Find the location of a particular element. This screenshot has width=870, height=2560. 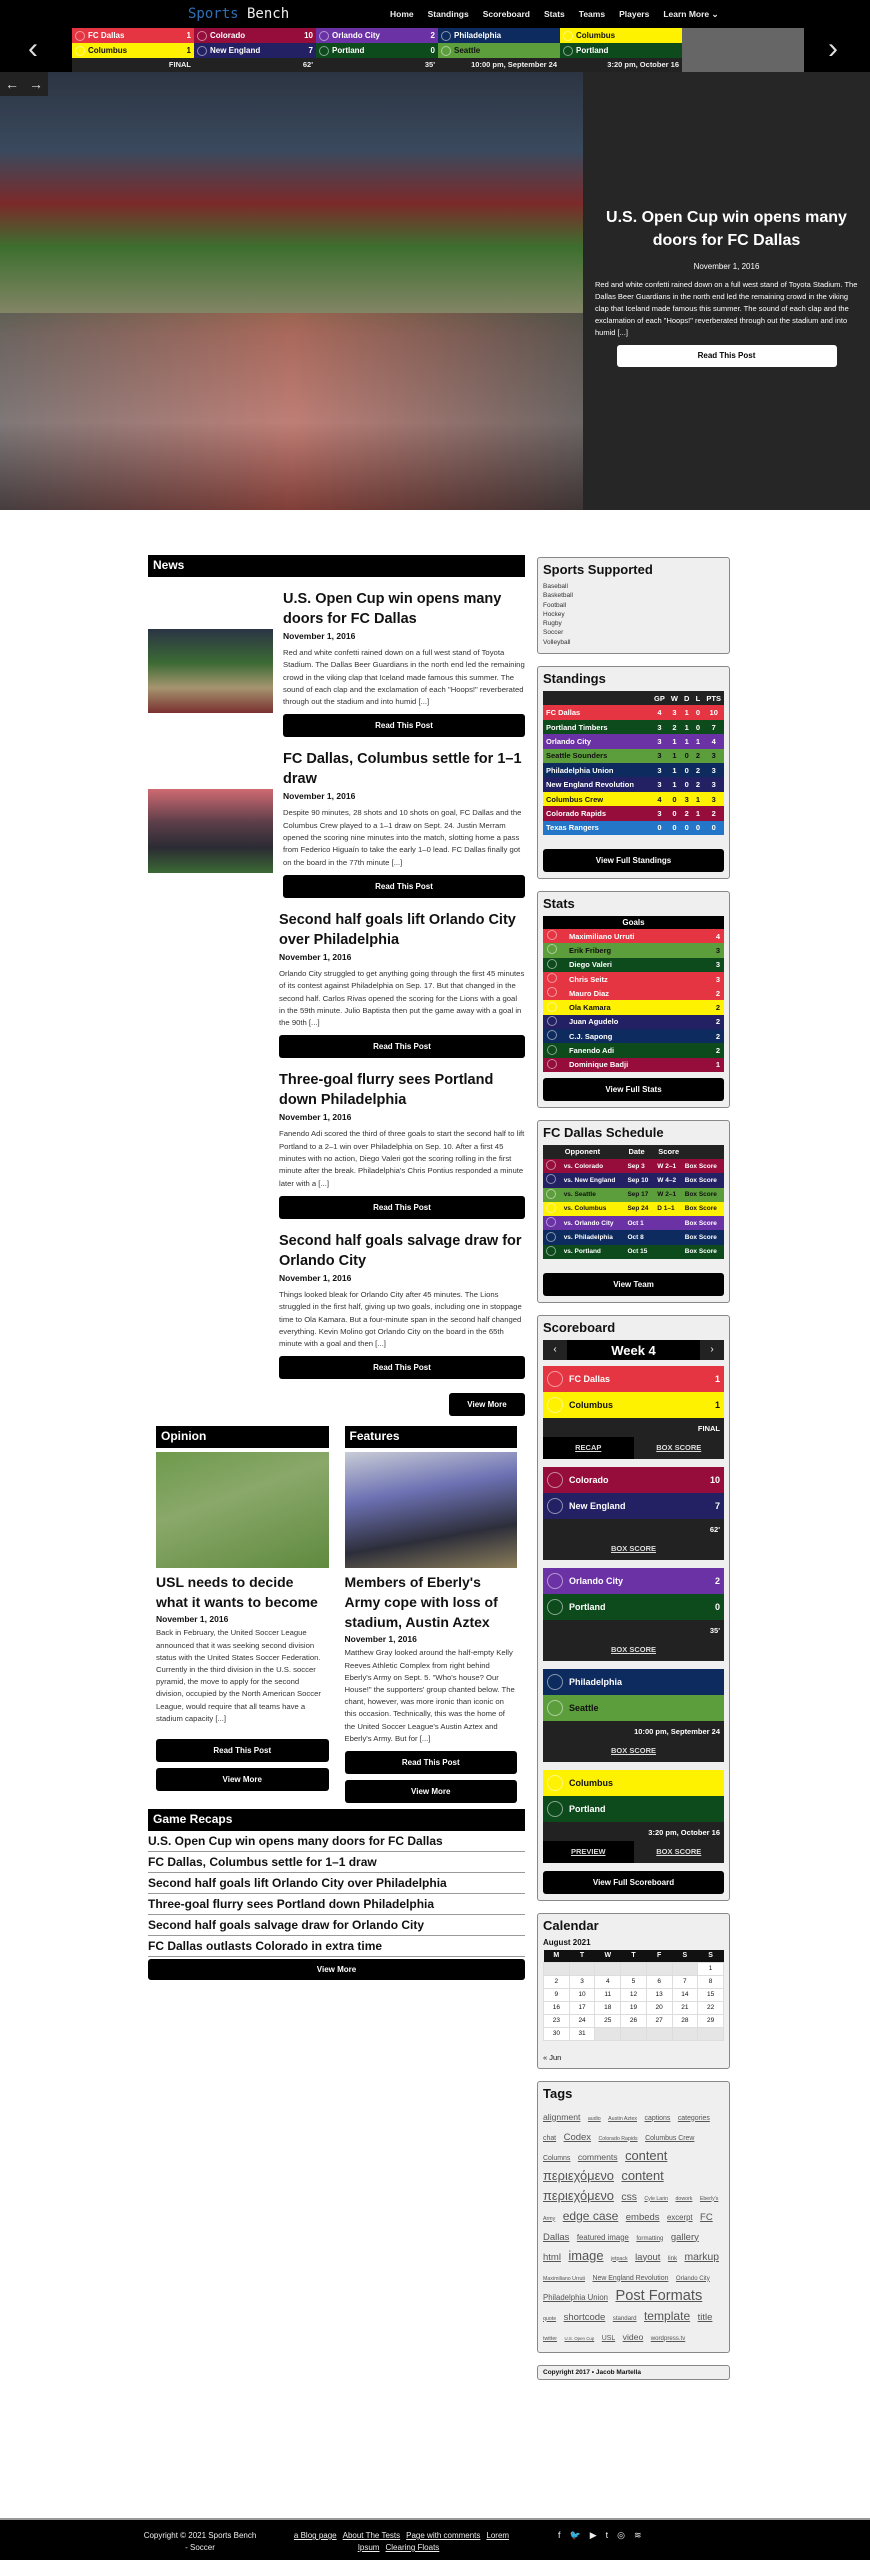

tag-link: chat is located at coordinates (549, 2138).